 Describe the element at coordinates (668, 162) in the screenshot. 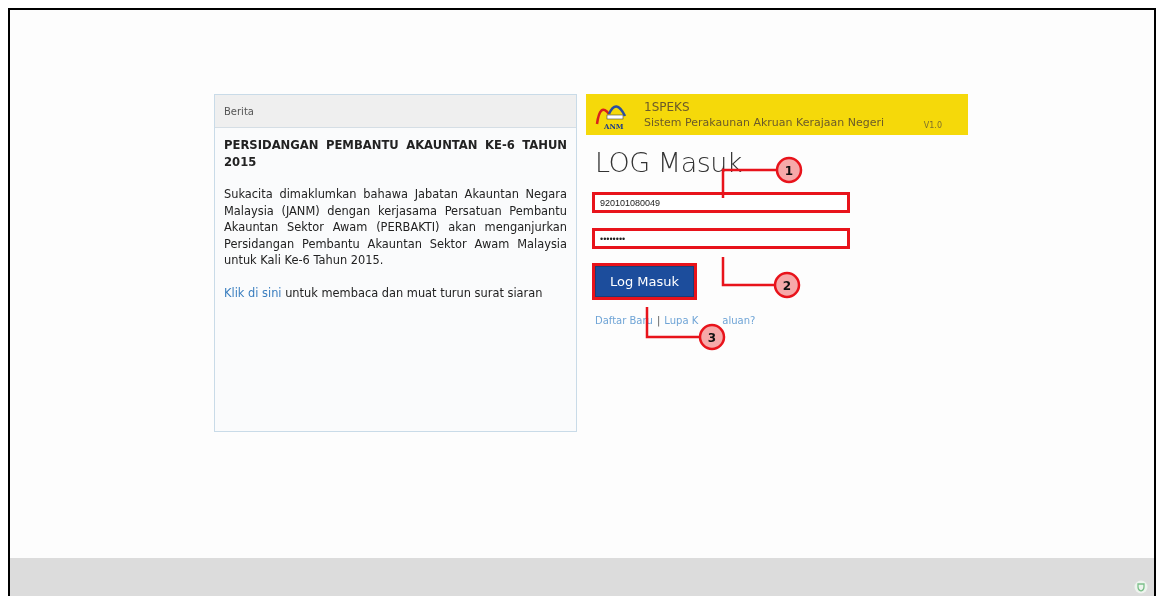

I see `login-title: LOG Masuk` at that location.